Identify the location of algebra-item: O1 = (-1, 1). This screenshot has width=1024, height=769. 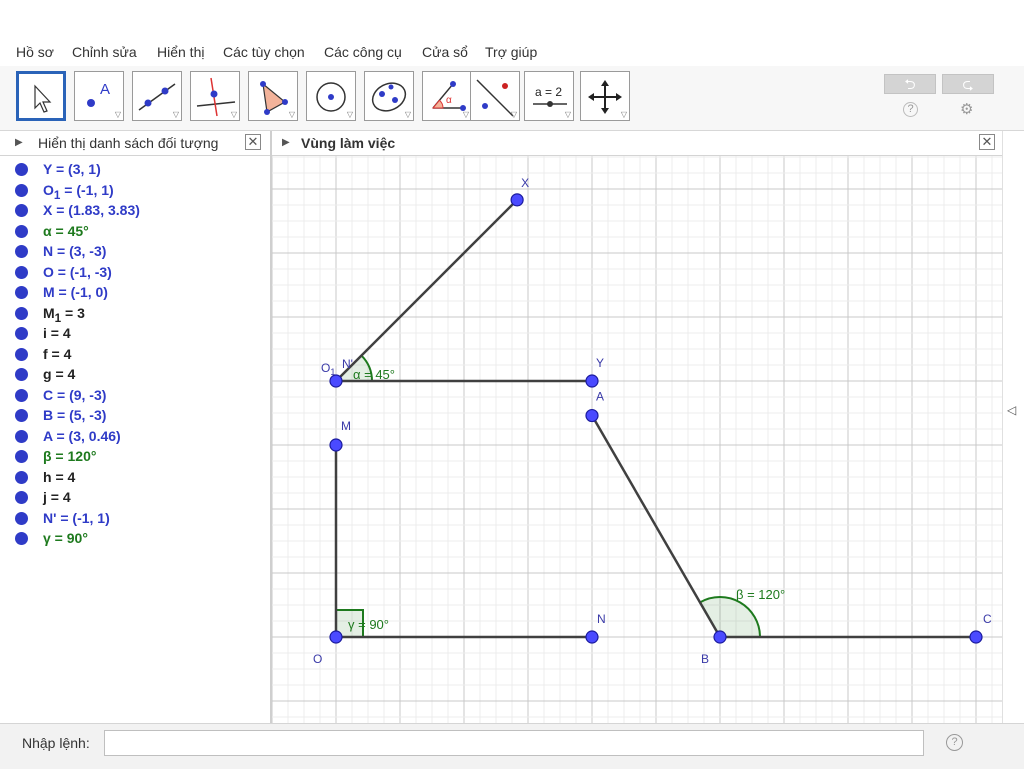
(135, 190).